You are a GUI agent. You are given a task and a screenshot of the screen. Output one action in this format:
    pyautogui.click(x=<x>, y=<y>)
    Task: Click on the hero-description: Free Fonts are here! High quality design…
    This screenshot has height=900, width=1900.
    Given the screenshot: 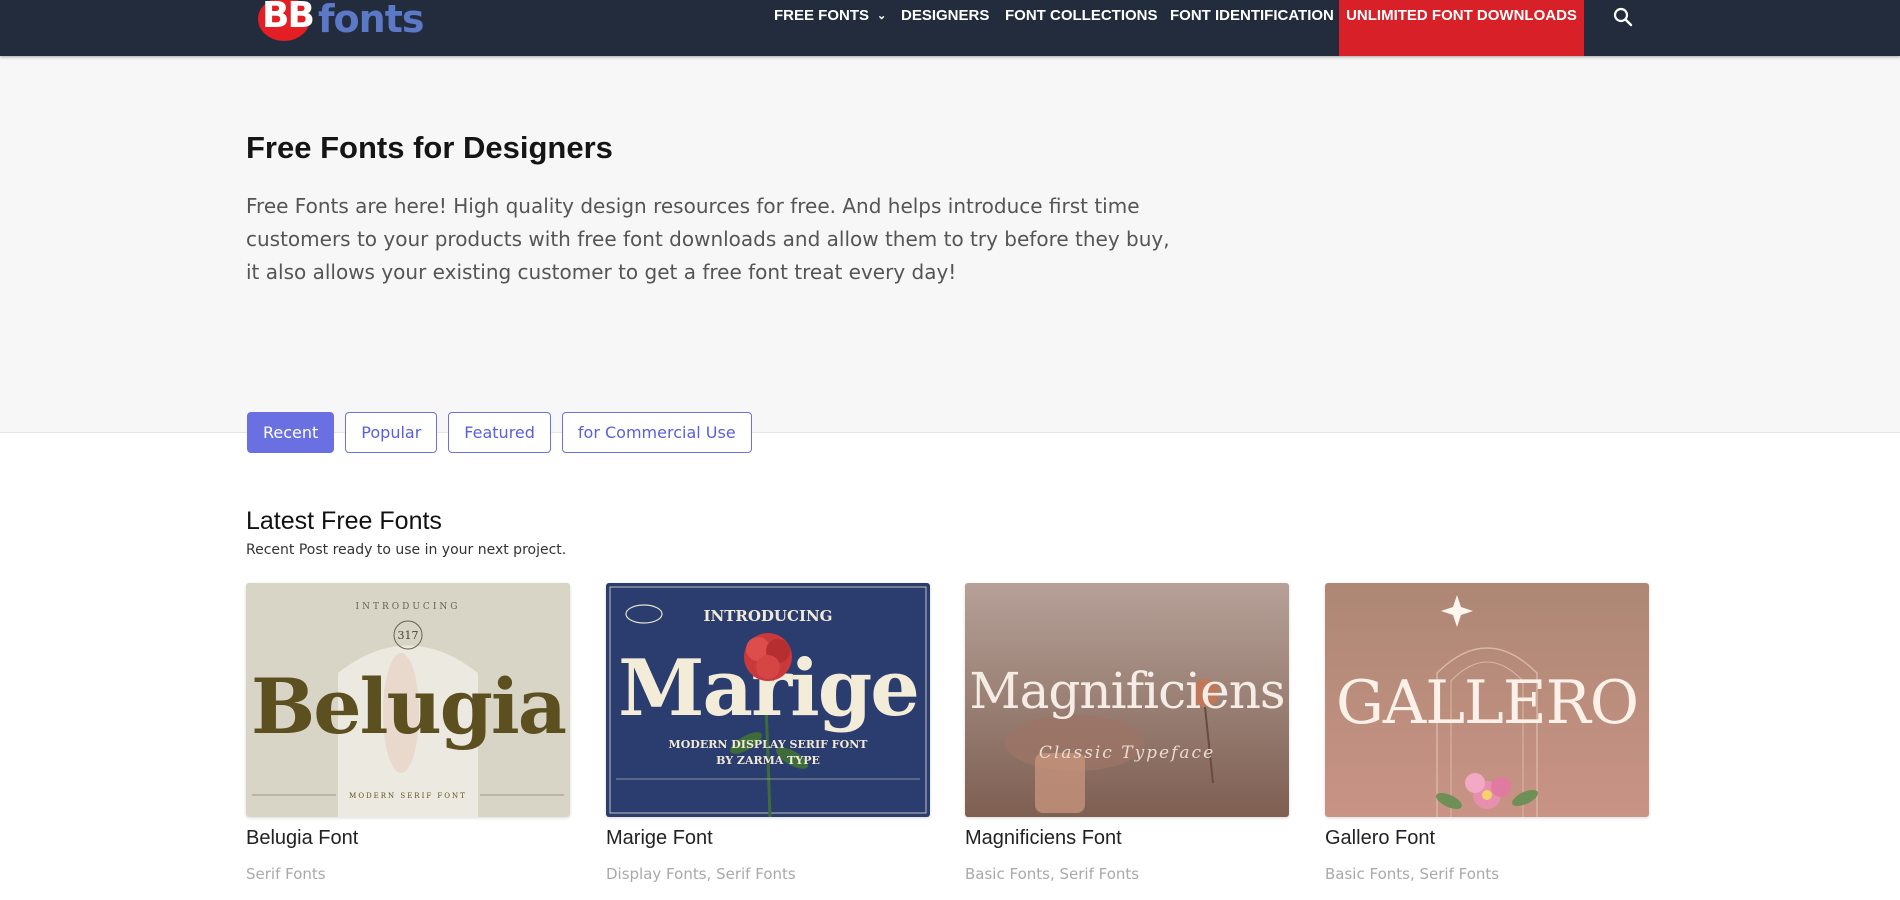 What is the action you would take?
    pyautogui.click(x=708, y=239)
    